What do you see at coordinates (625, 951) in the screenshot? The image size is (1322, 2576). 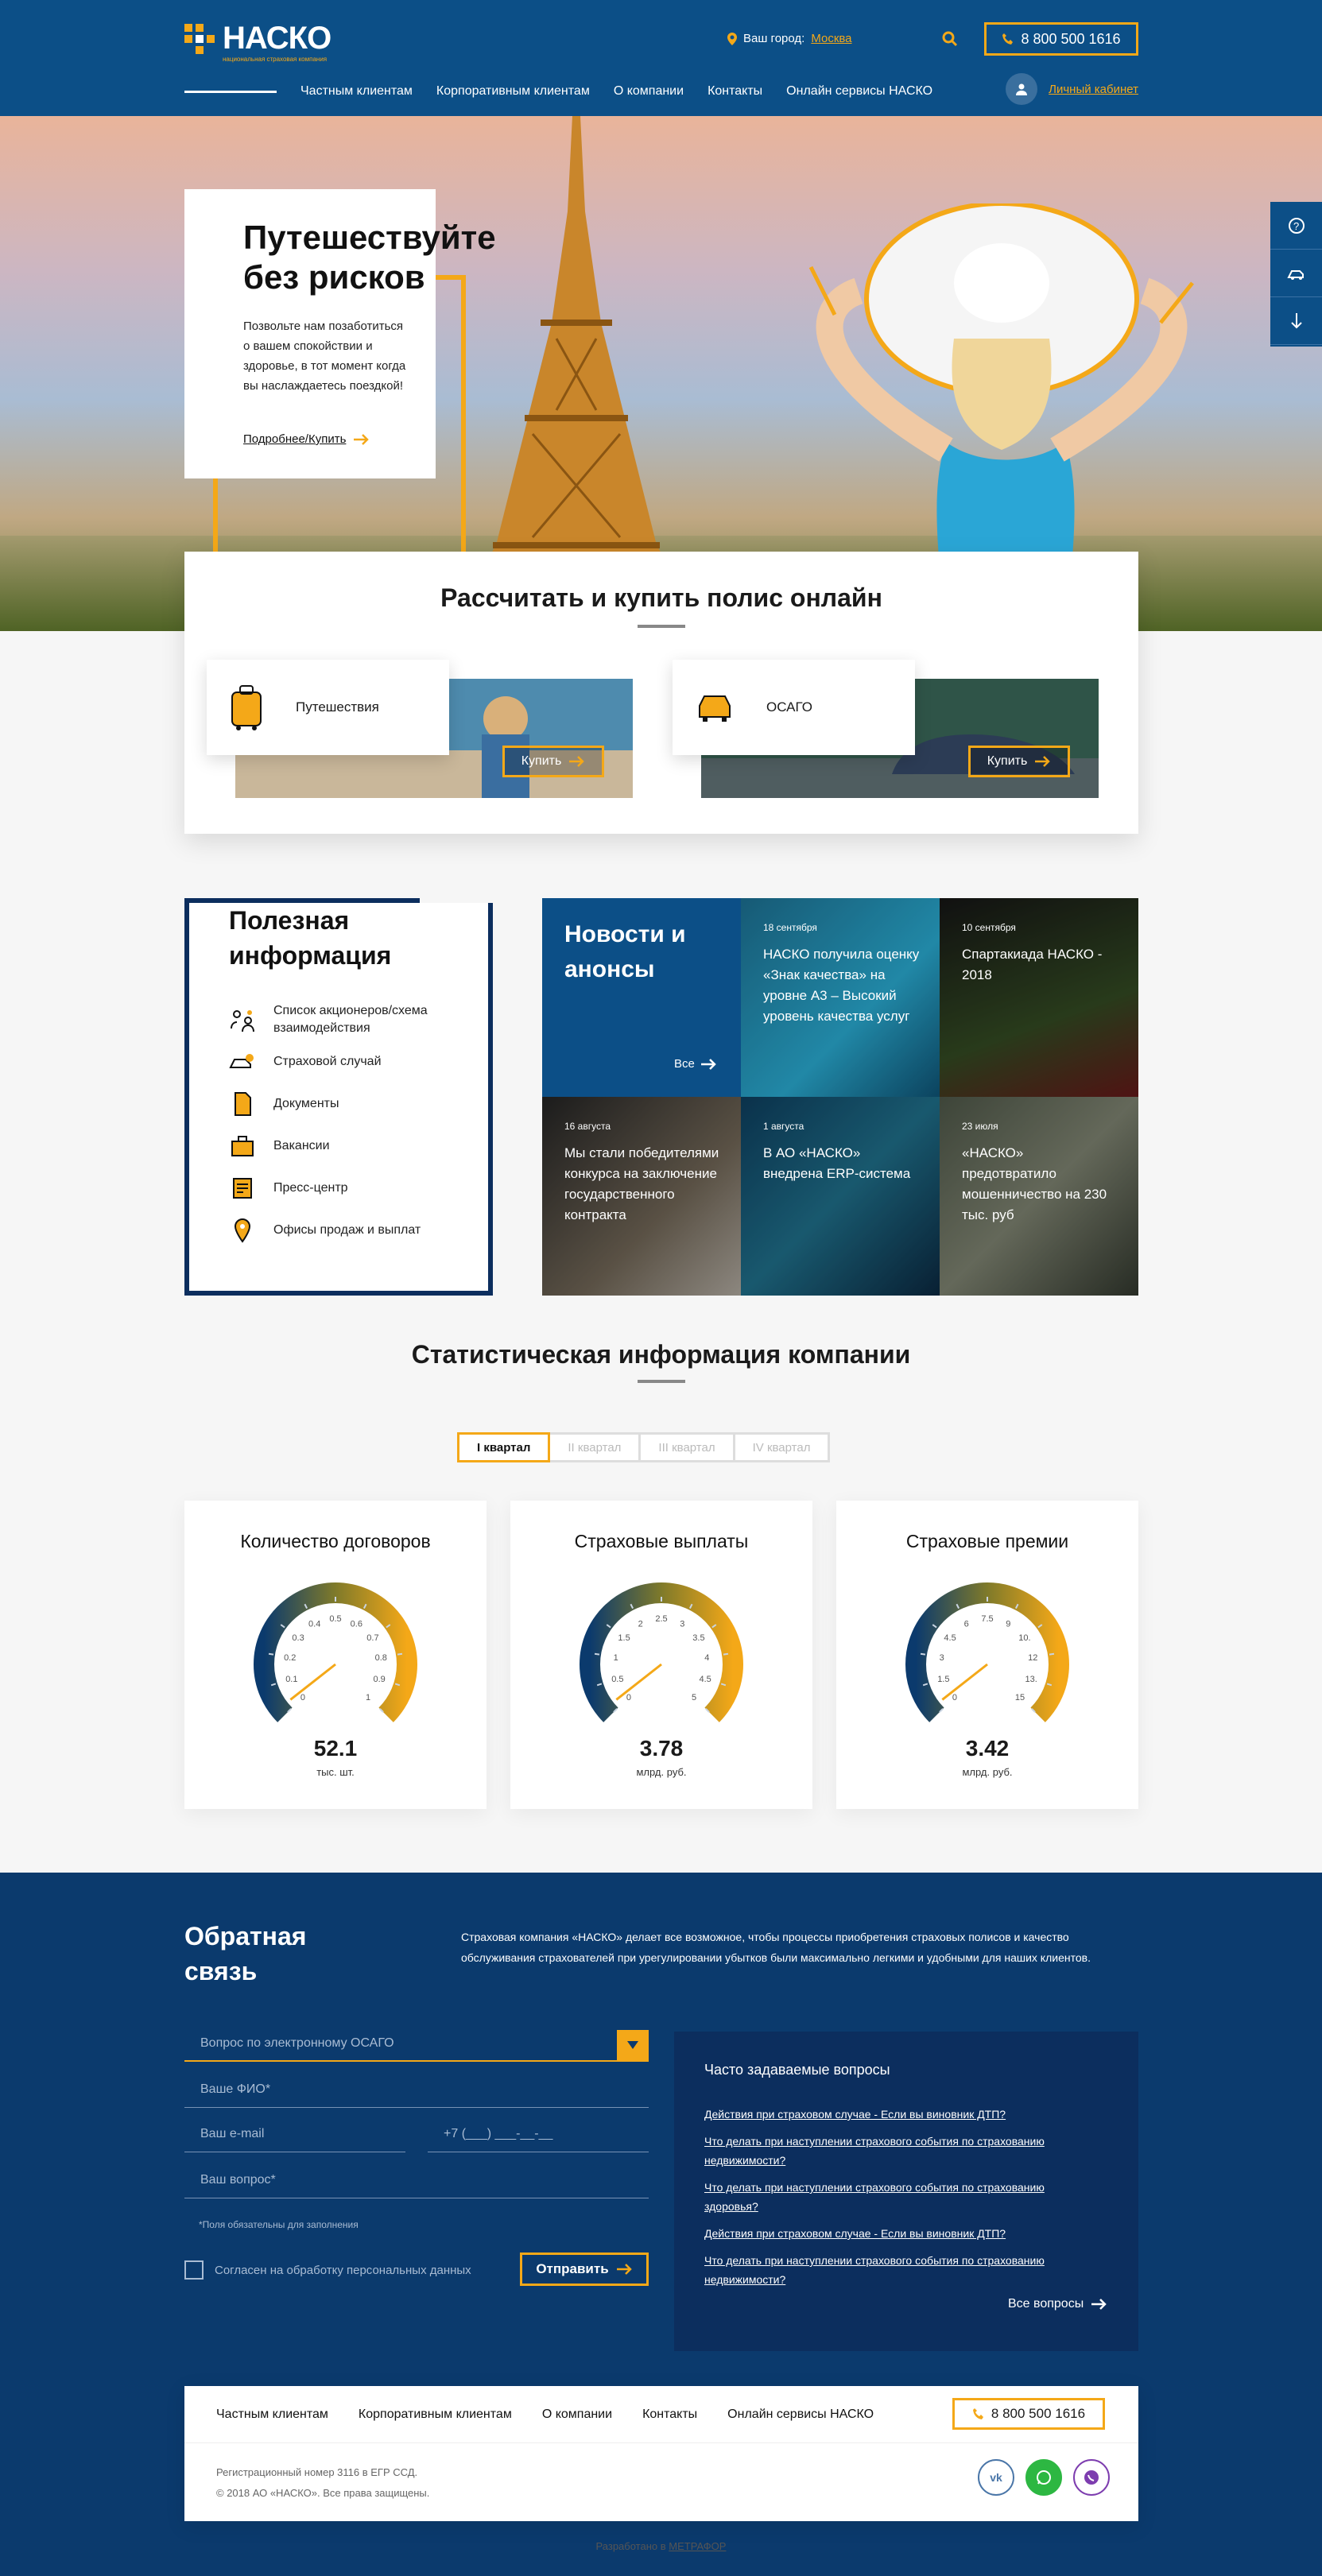 I see `news-title: Новости и анонсы` at bounding box center [625, 951].